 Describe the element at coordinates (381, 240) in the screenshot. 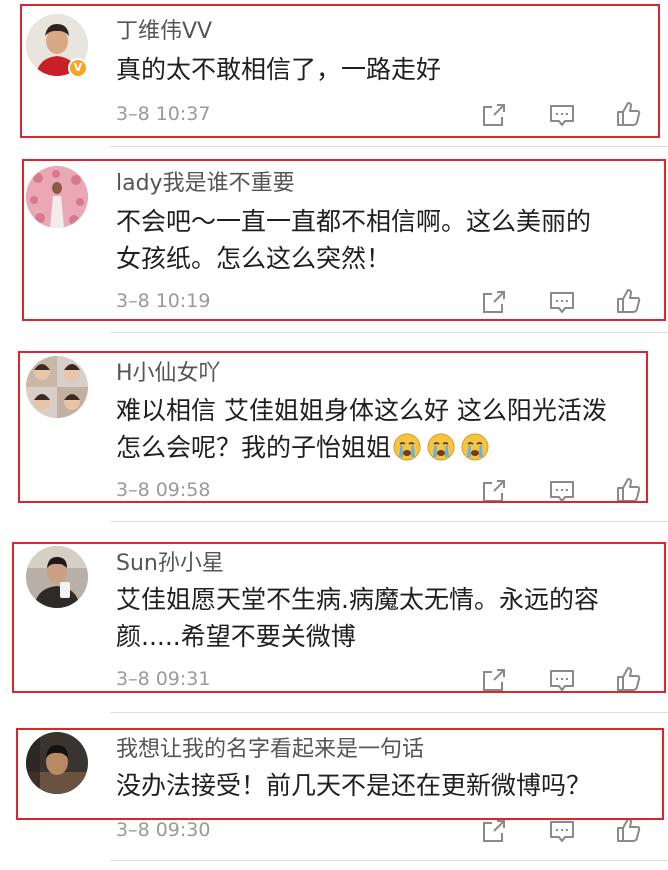

I see `comment-text: 不会吧～一直一直都不相信啊。这么美丽的 女孩纸。怎么这么突然！` at that location.